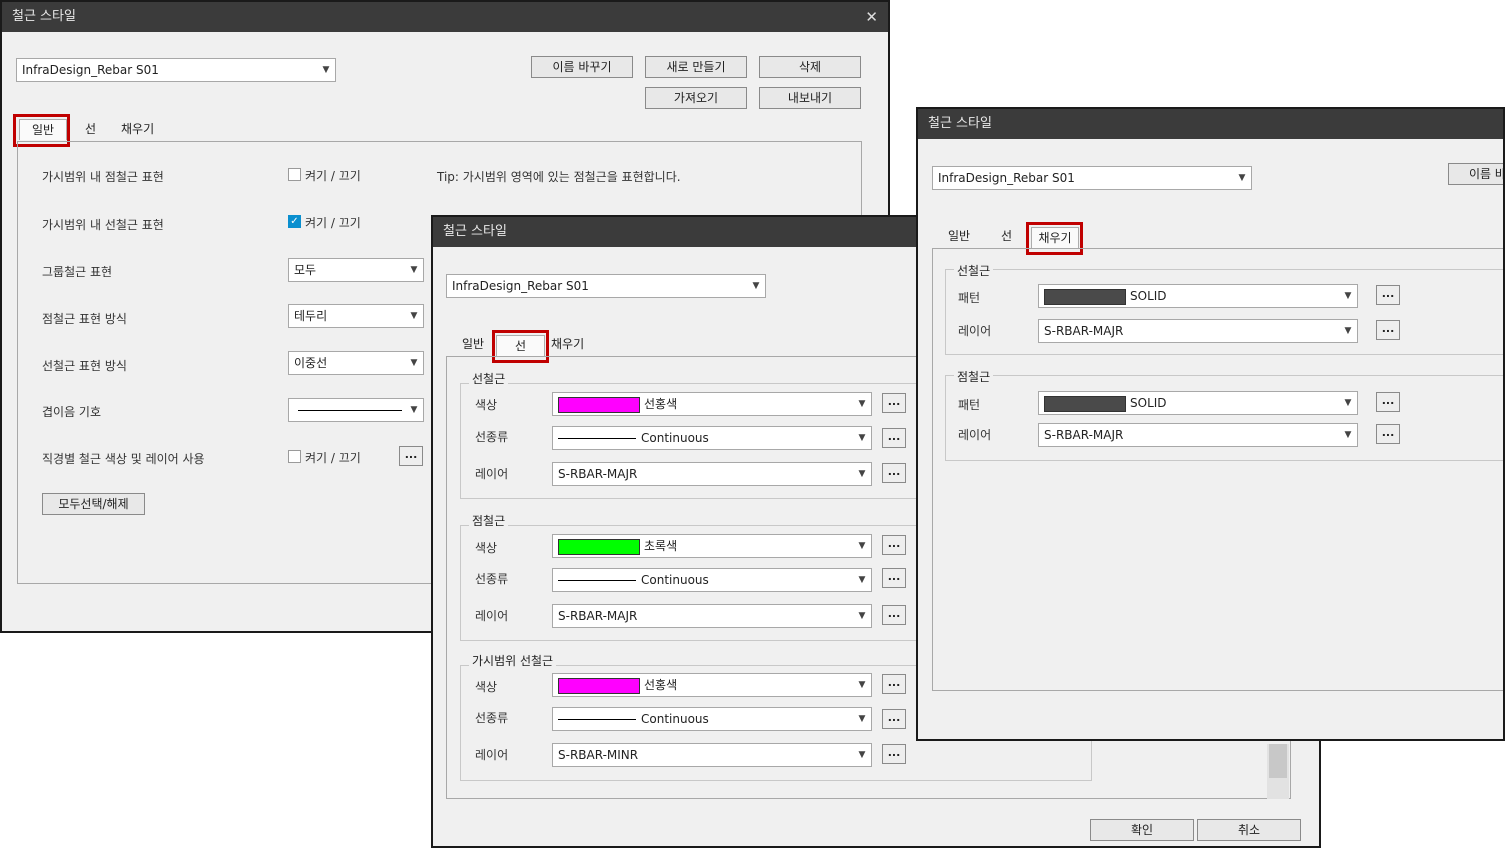  What do you see at coordinates (1249, 830) in the screenshot?
I see `cancel-button: 취소` at bounding box center [1249, 830].